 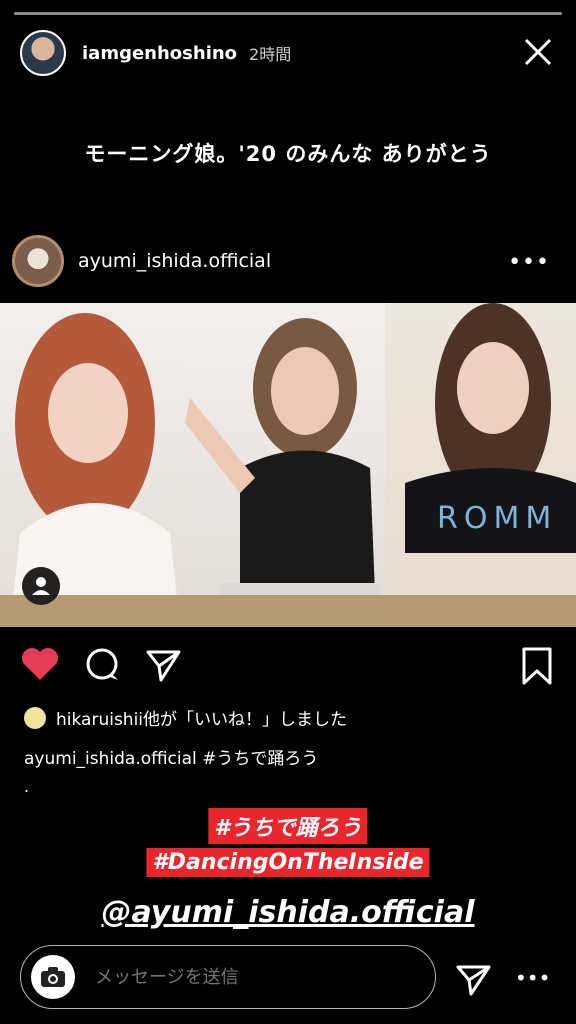 What do you see at coordinates (164, 665) in the screenshot?
I see `share-icon` at bounding box center [164, 665].